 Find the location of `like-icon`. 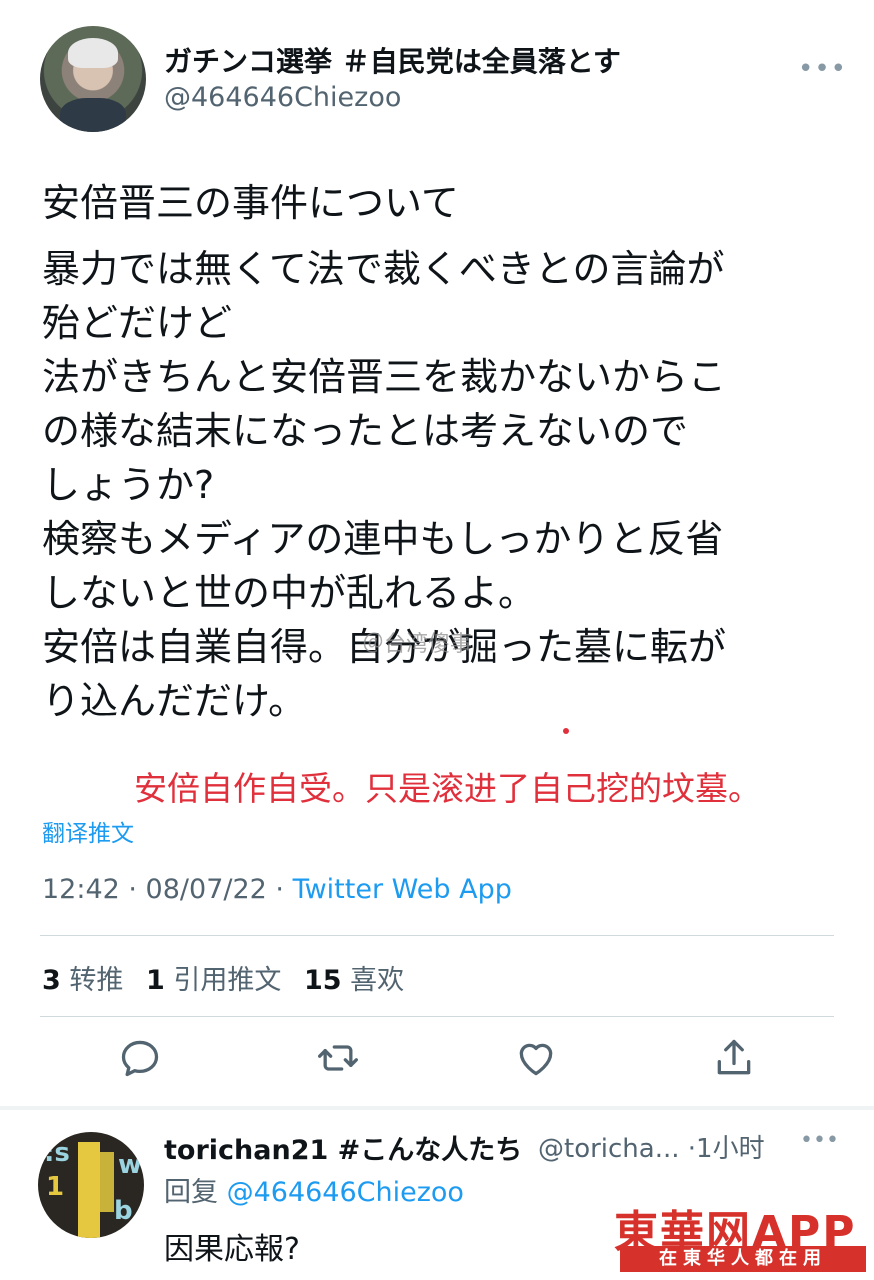

like-icon is located at coordinates (536, 1058).